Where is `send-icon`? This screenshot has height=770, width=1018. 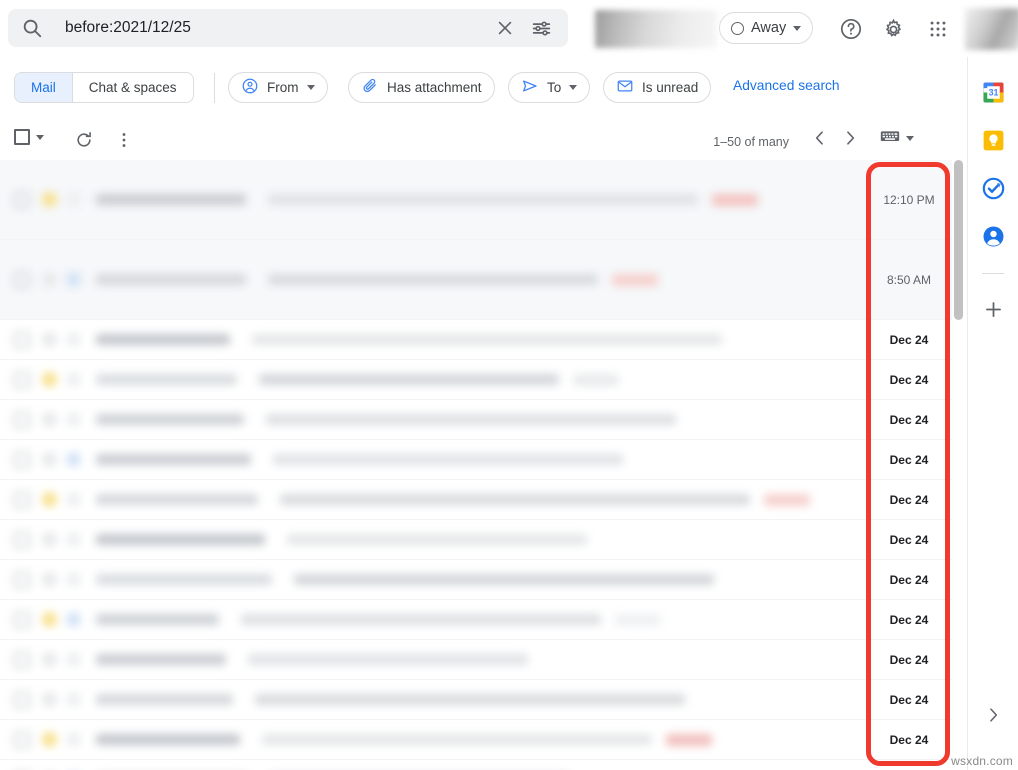 send-icon is located at coordinates (530, 87).